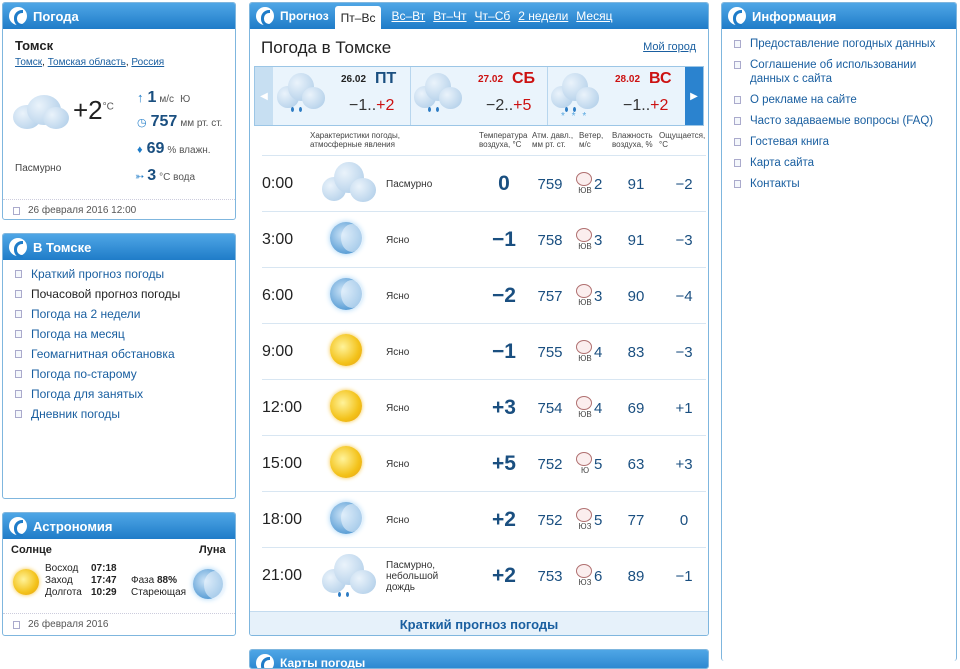  Describe the element at coordinates (140, 177) in the screenshot. I see `fish-icon: ➳` at that location.